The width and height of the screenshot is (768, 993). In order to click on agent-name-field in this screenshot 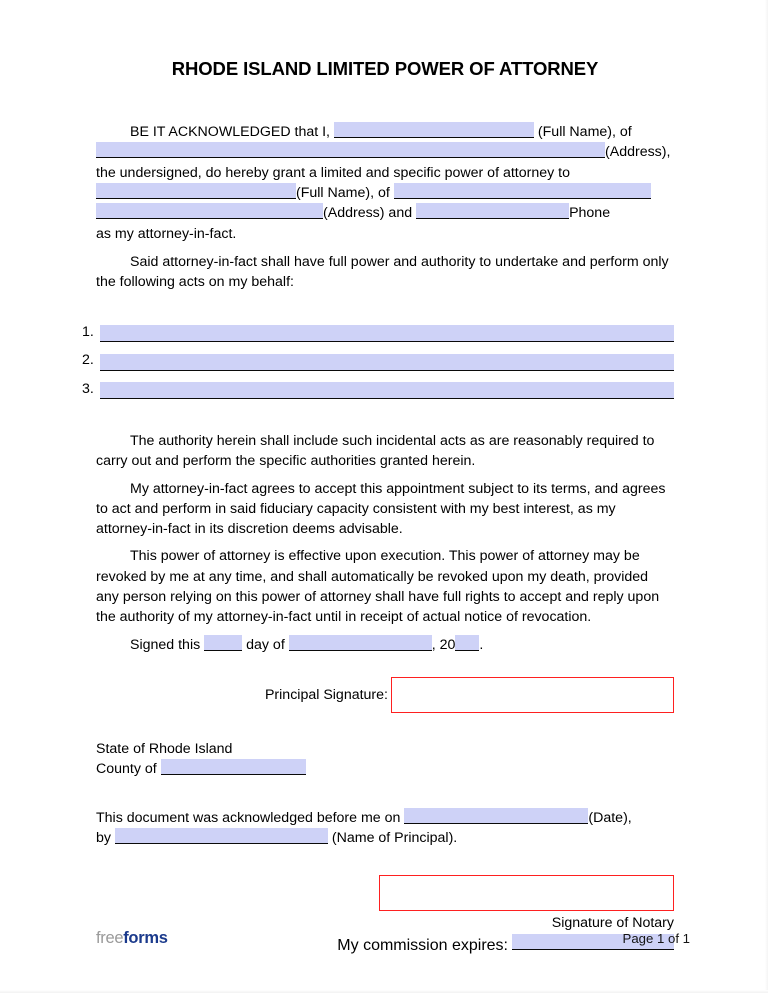, I will do `click(196, 191)`.